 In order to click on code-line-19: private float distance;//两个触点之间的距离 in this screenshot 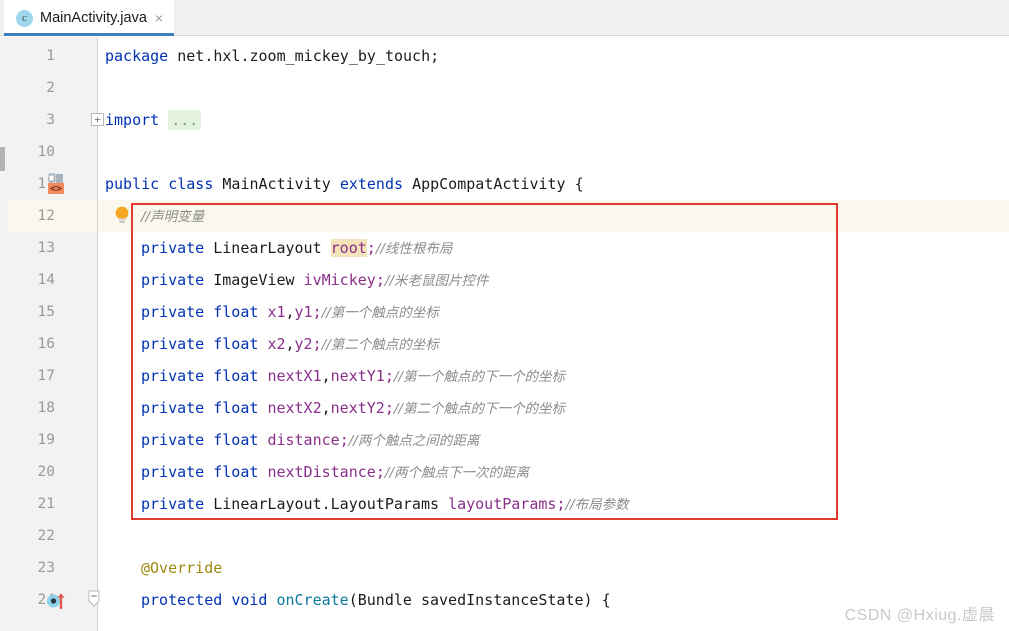, I will do `click(553, 440)`.